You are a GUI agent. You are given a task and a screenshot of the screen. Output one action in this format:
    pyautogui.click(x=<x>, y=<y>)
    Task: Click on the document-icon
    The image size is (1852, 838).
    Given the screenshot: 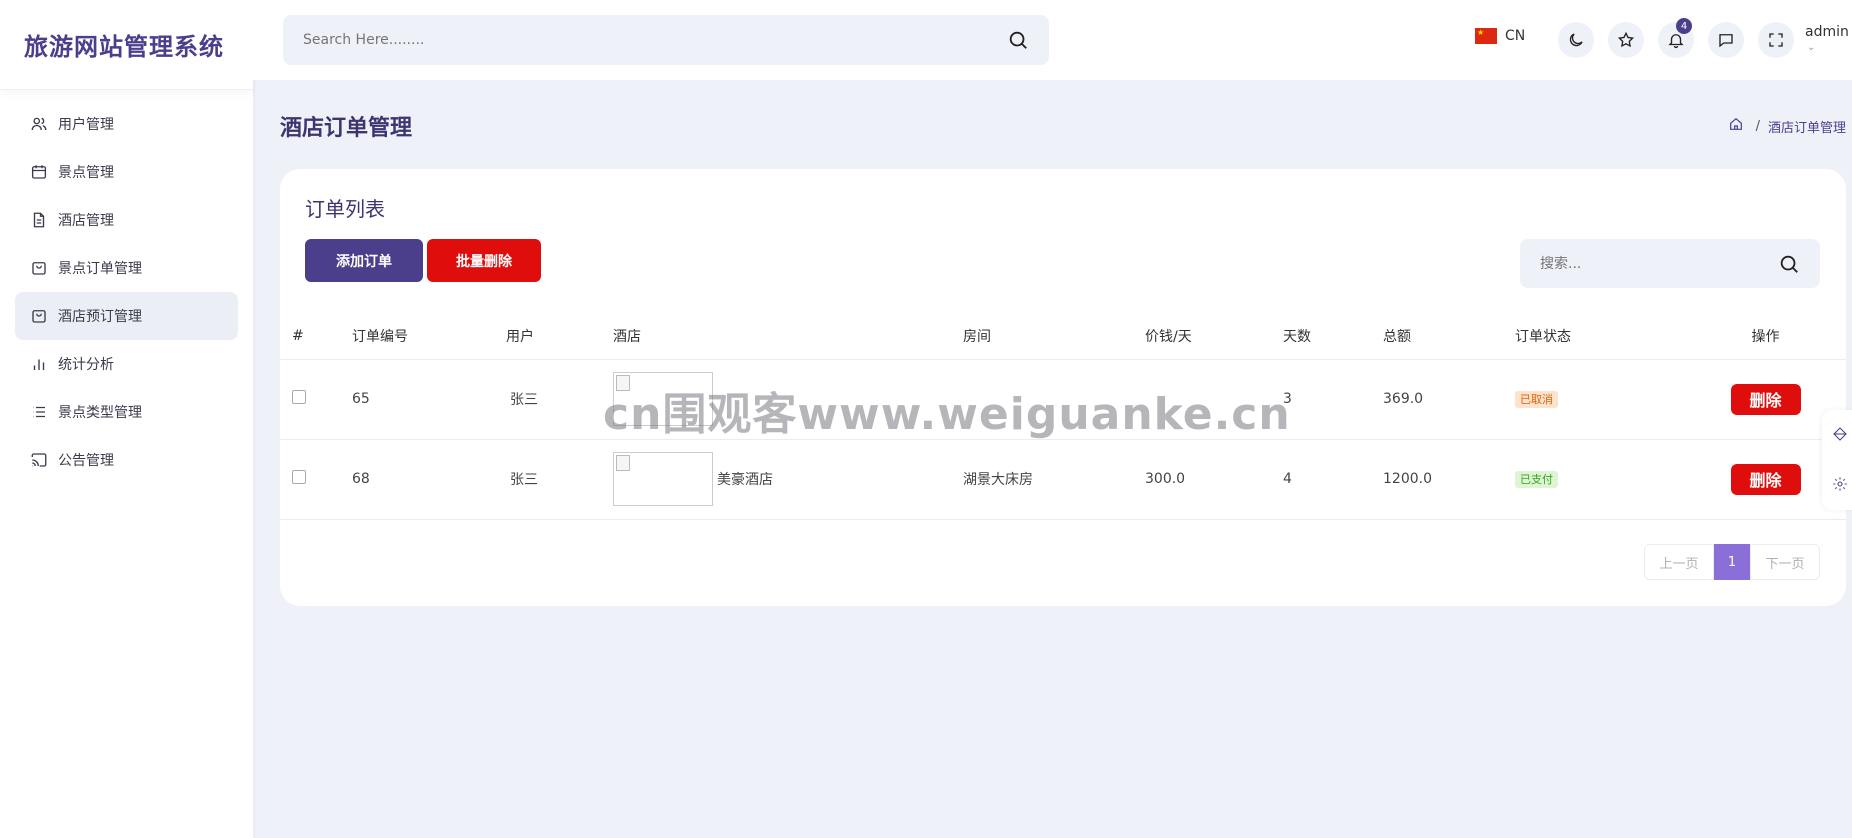 What is the action you would take?
    pyautogui.click(x=39, y=220)
    